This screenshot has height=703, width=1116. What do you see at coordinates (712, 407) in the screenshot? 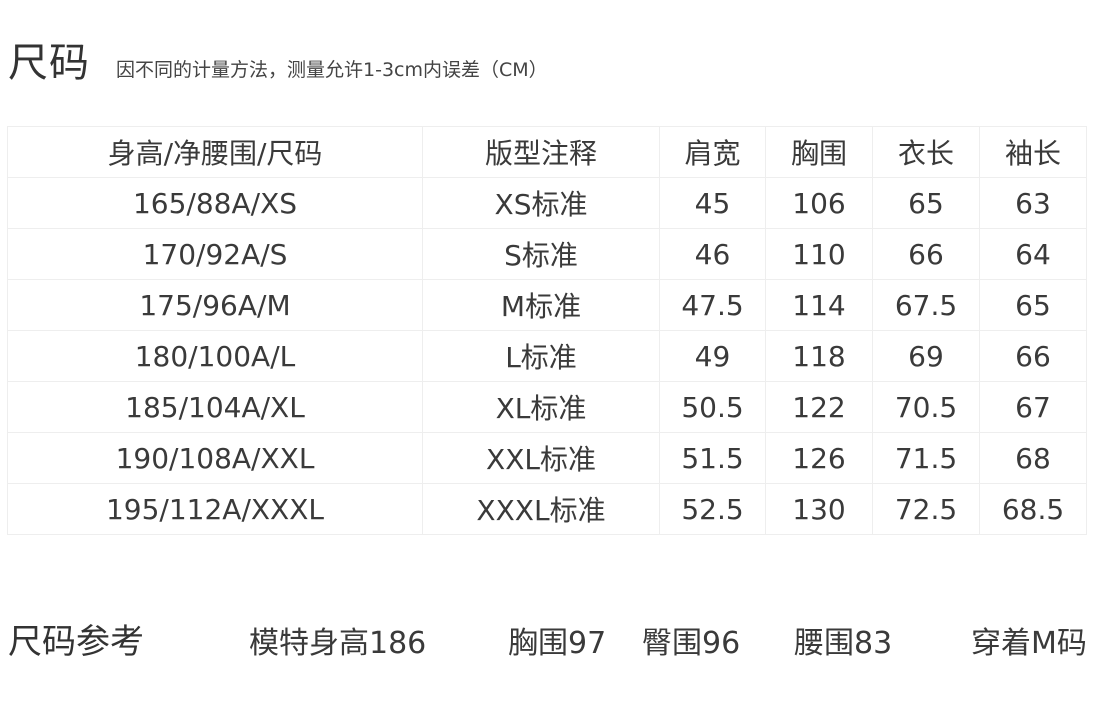
I see `cell-shoulder: 50.5` at bounding box center [712, 407].